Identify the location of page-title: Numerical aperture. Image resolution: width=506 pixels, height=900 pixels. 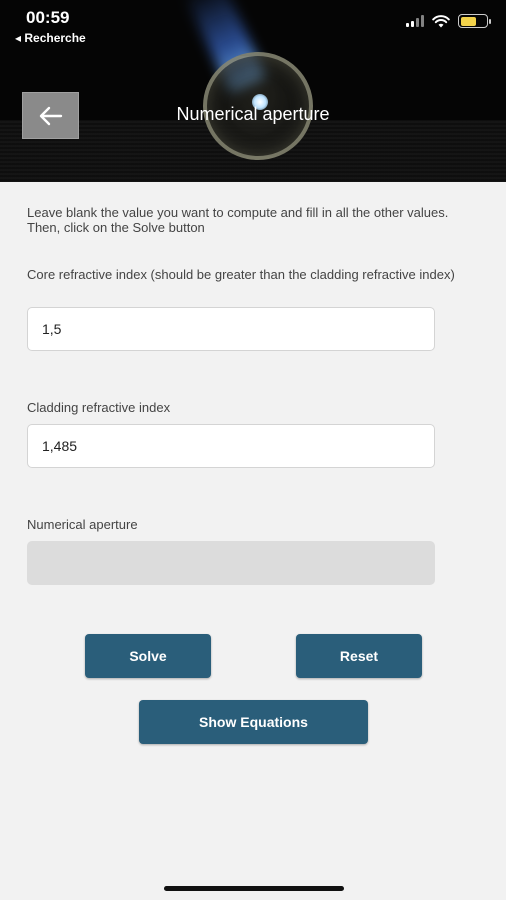
(253, 114).